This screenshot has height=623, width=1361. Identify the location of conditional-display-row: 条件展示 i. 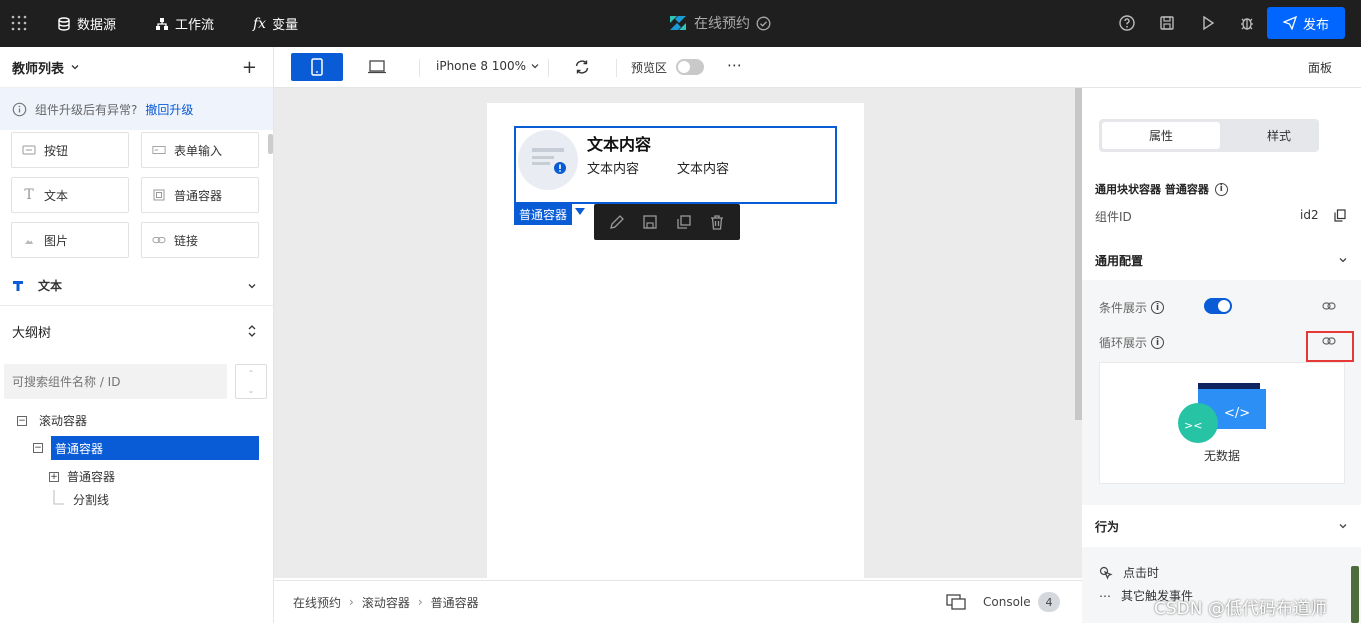
(1132, 307).